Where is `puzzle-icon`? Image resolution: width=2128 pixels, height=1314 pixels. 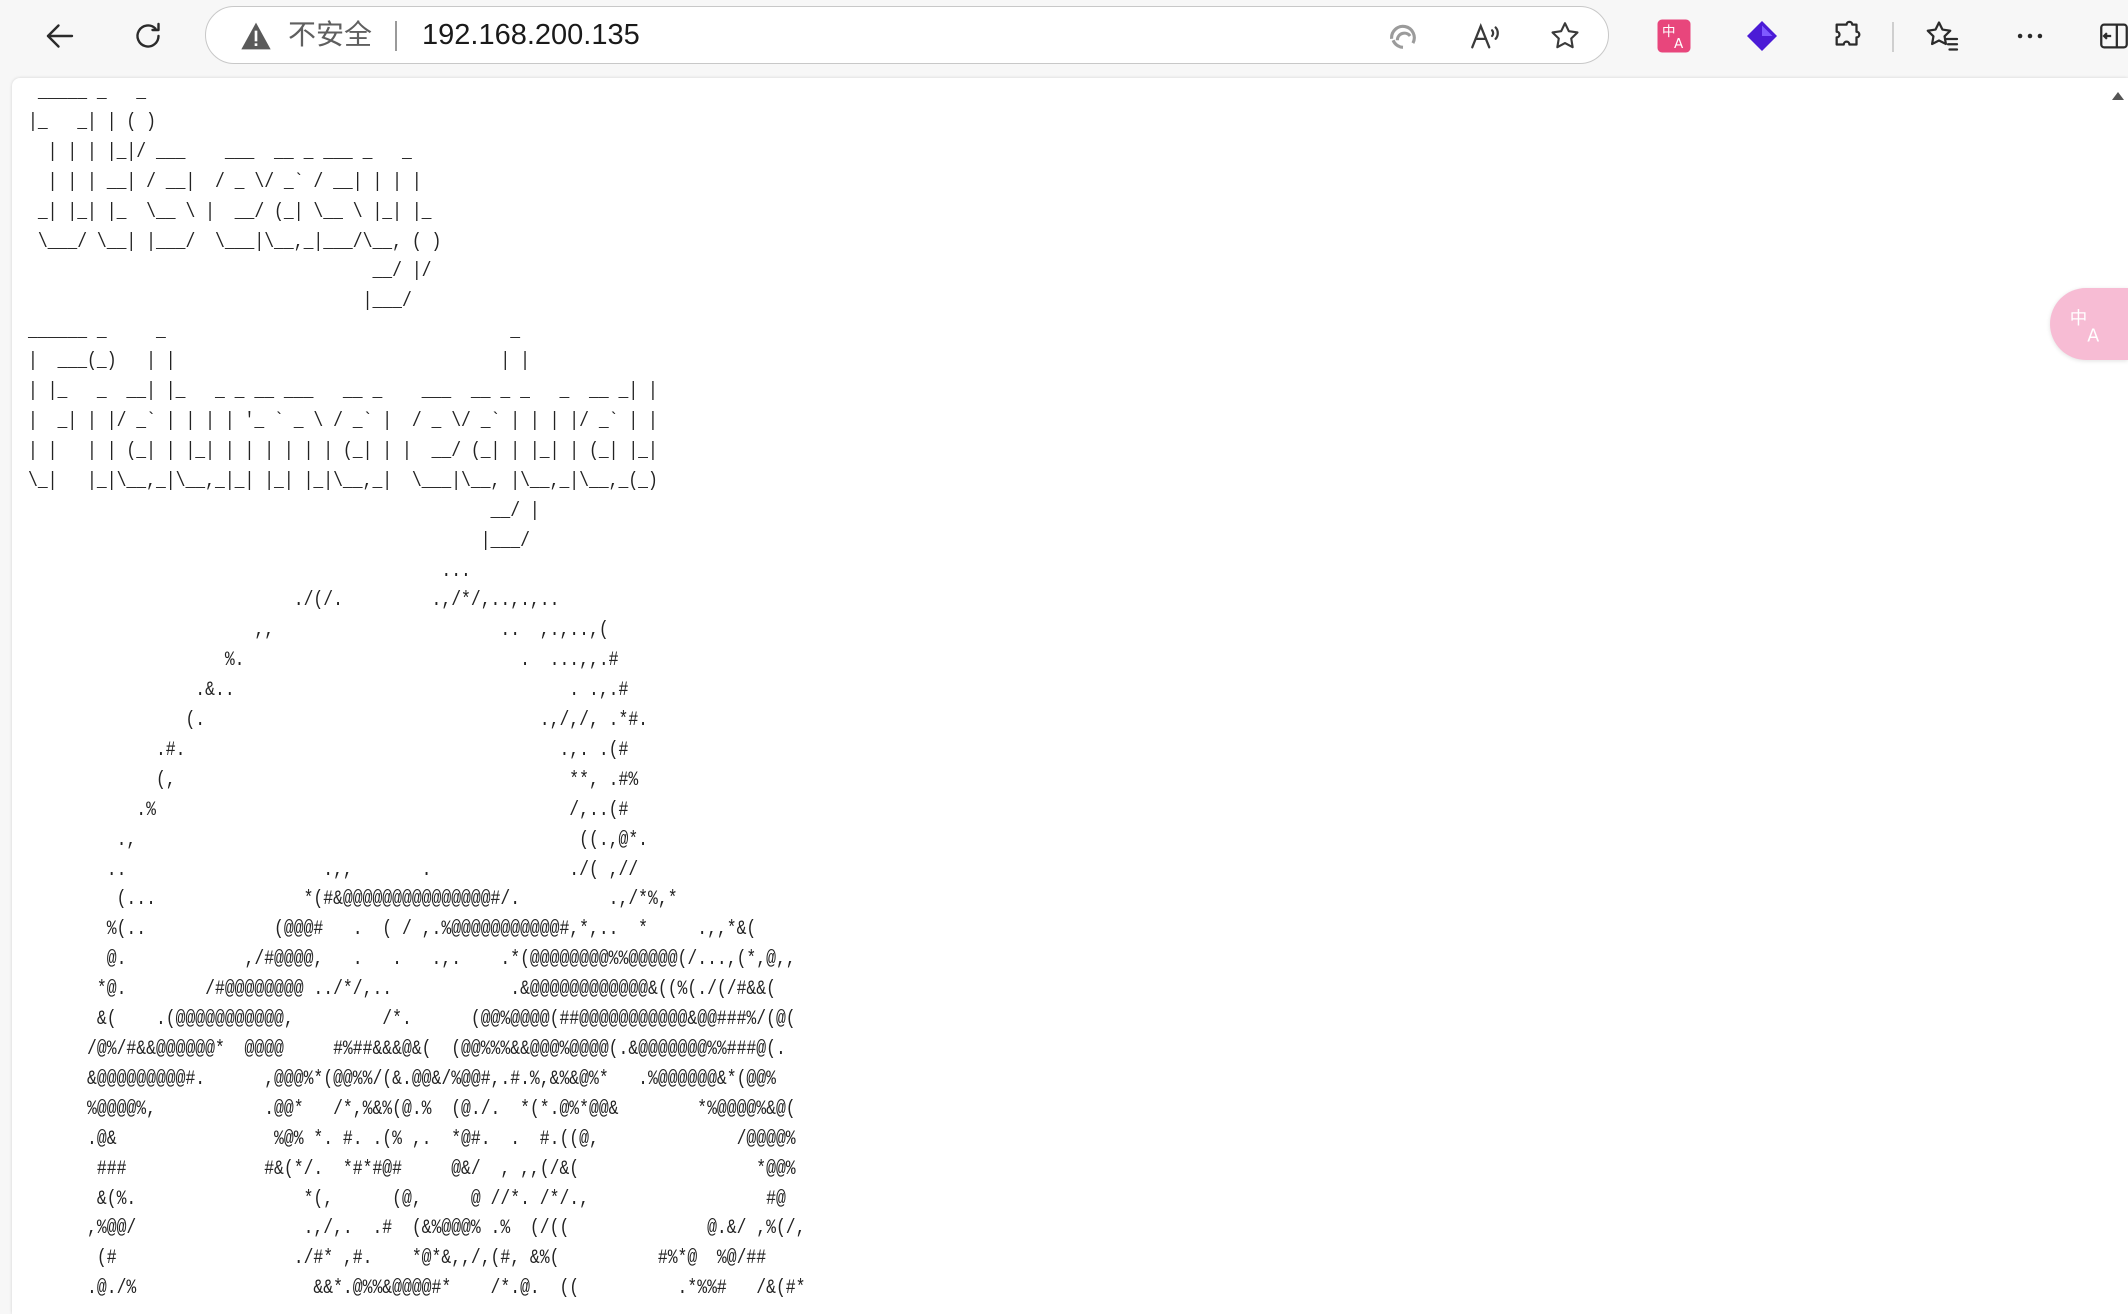 puzzle-icon is located at coordinates (1848, 33).